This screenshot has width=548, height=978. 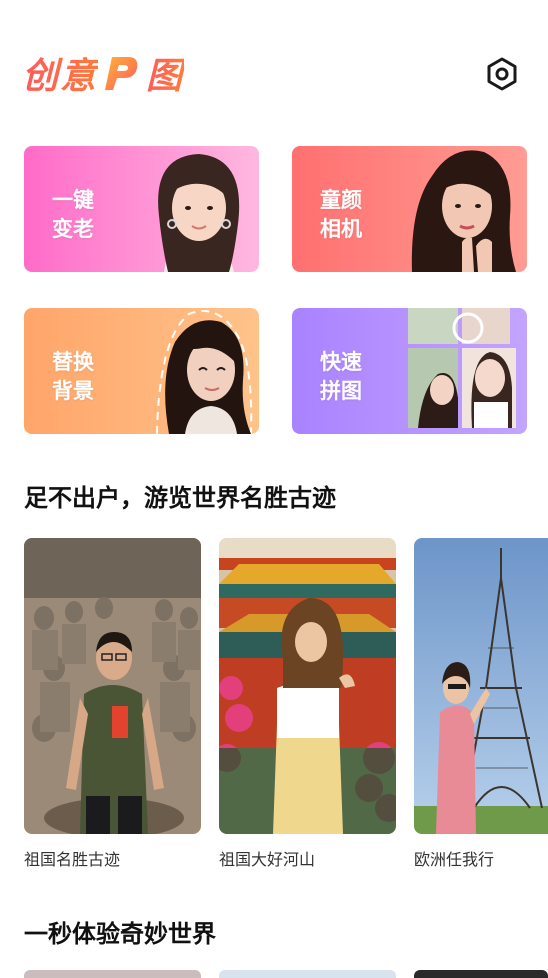 I want to click on feature-card-aging: 一键变老, so click(x=141, y=209).